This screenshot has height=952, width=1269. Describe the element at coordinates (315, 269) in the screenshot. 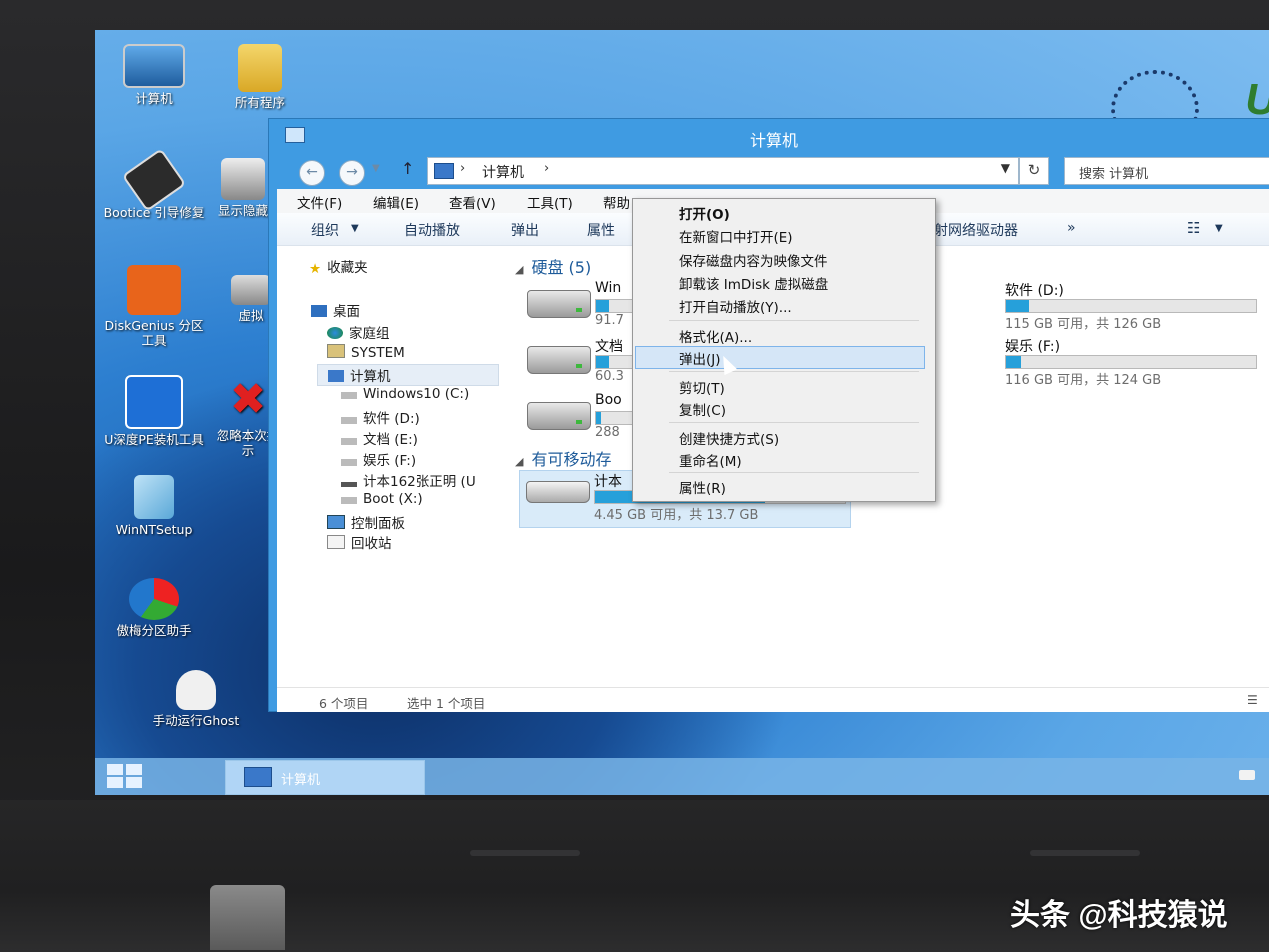

I see `star-icon: ★` at that location.